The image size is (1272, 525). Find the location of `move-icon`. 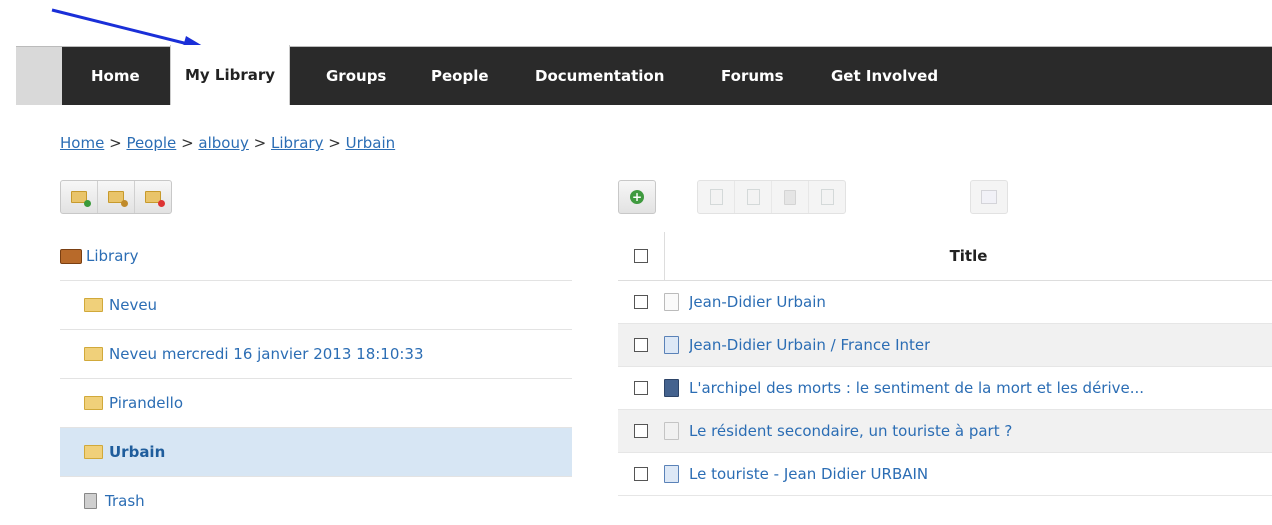

move-icon is located at coordinates (827, 197).